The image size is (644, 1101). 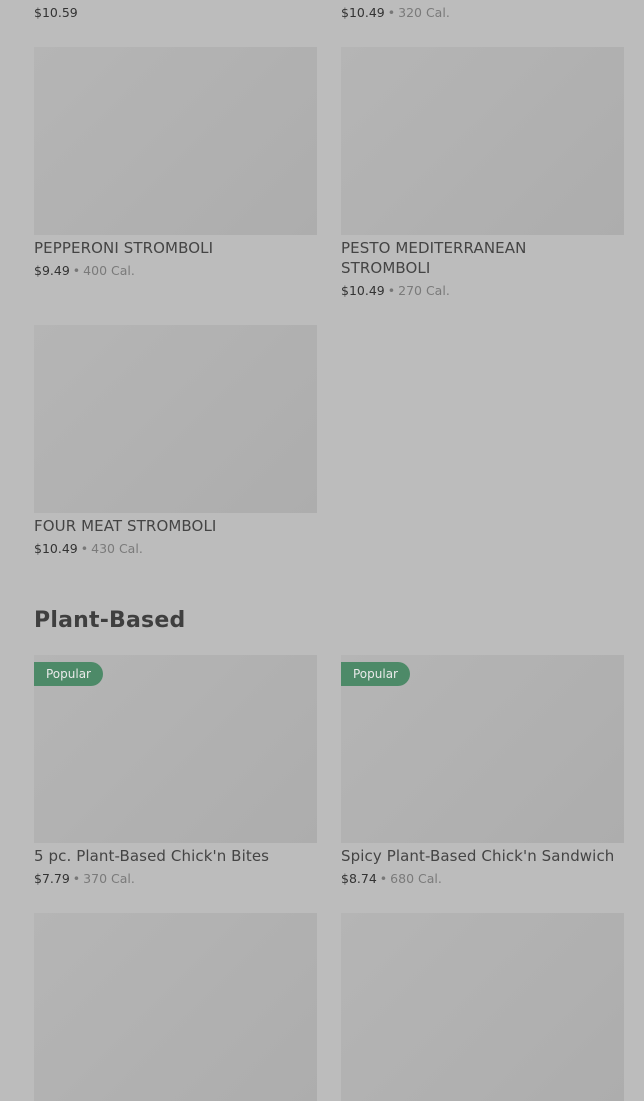 I want to click on item-price: $8.74, so click(x=359, y=878).